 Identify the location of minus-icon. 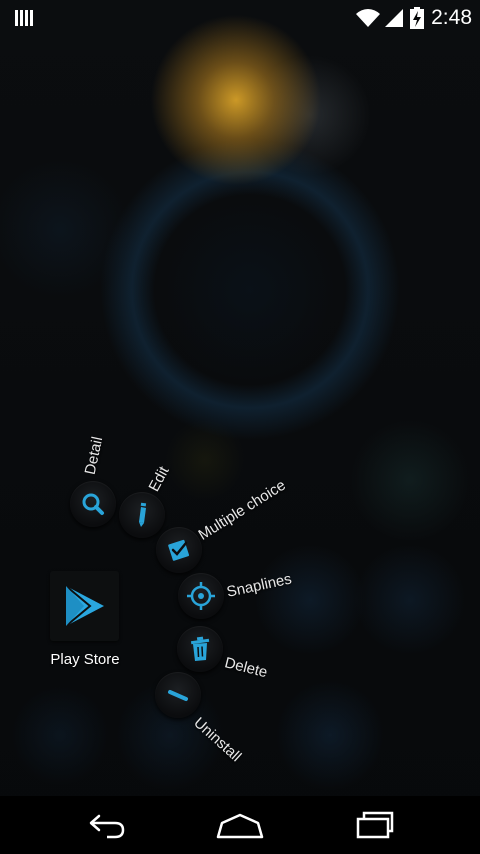
(178, 695).